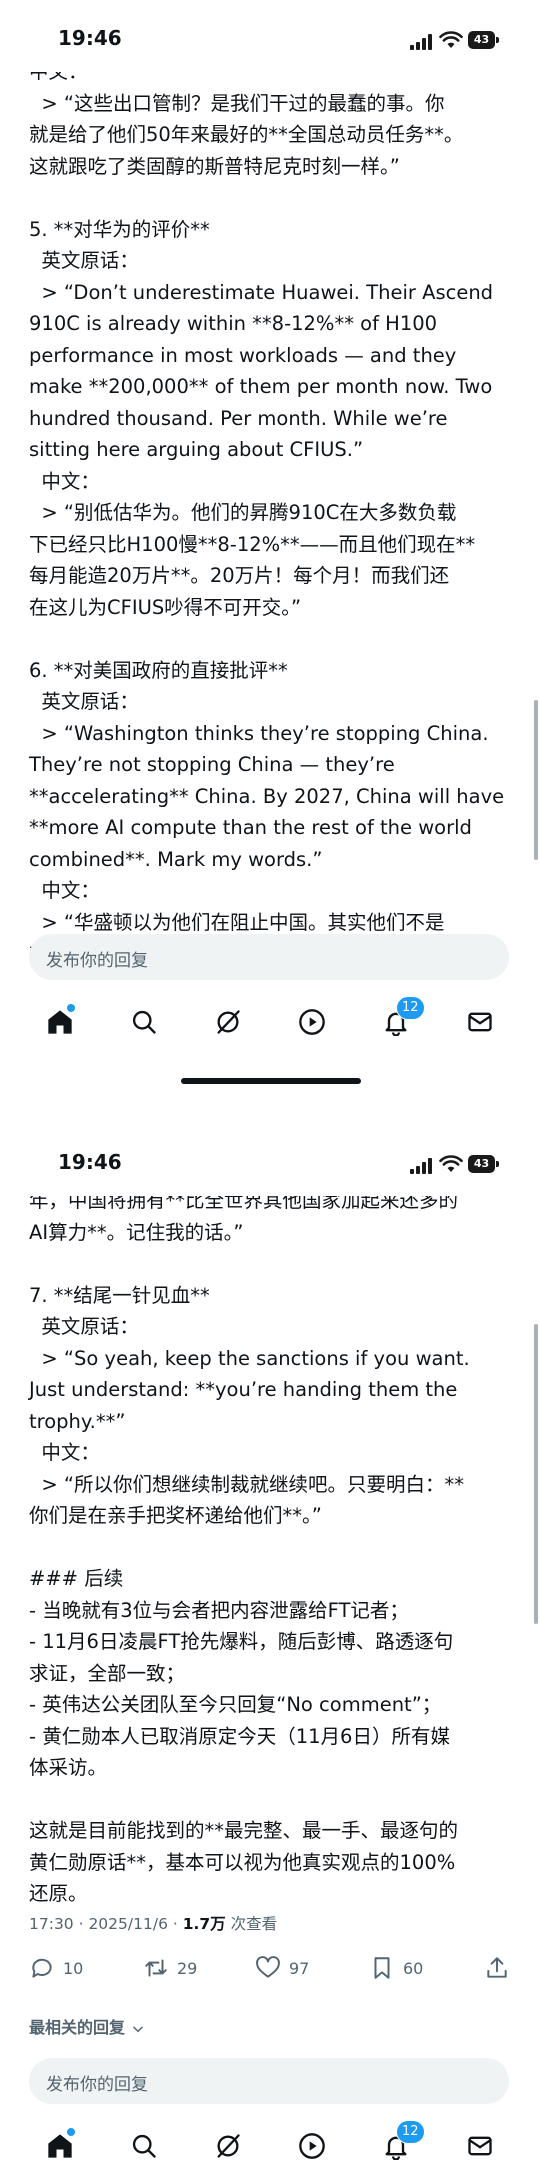 The width and height of the screenshot is (540, 2184). I want to click on messages-icon, so click(480, 2146).